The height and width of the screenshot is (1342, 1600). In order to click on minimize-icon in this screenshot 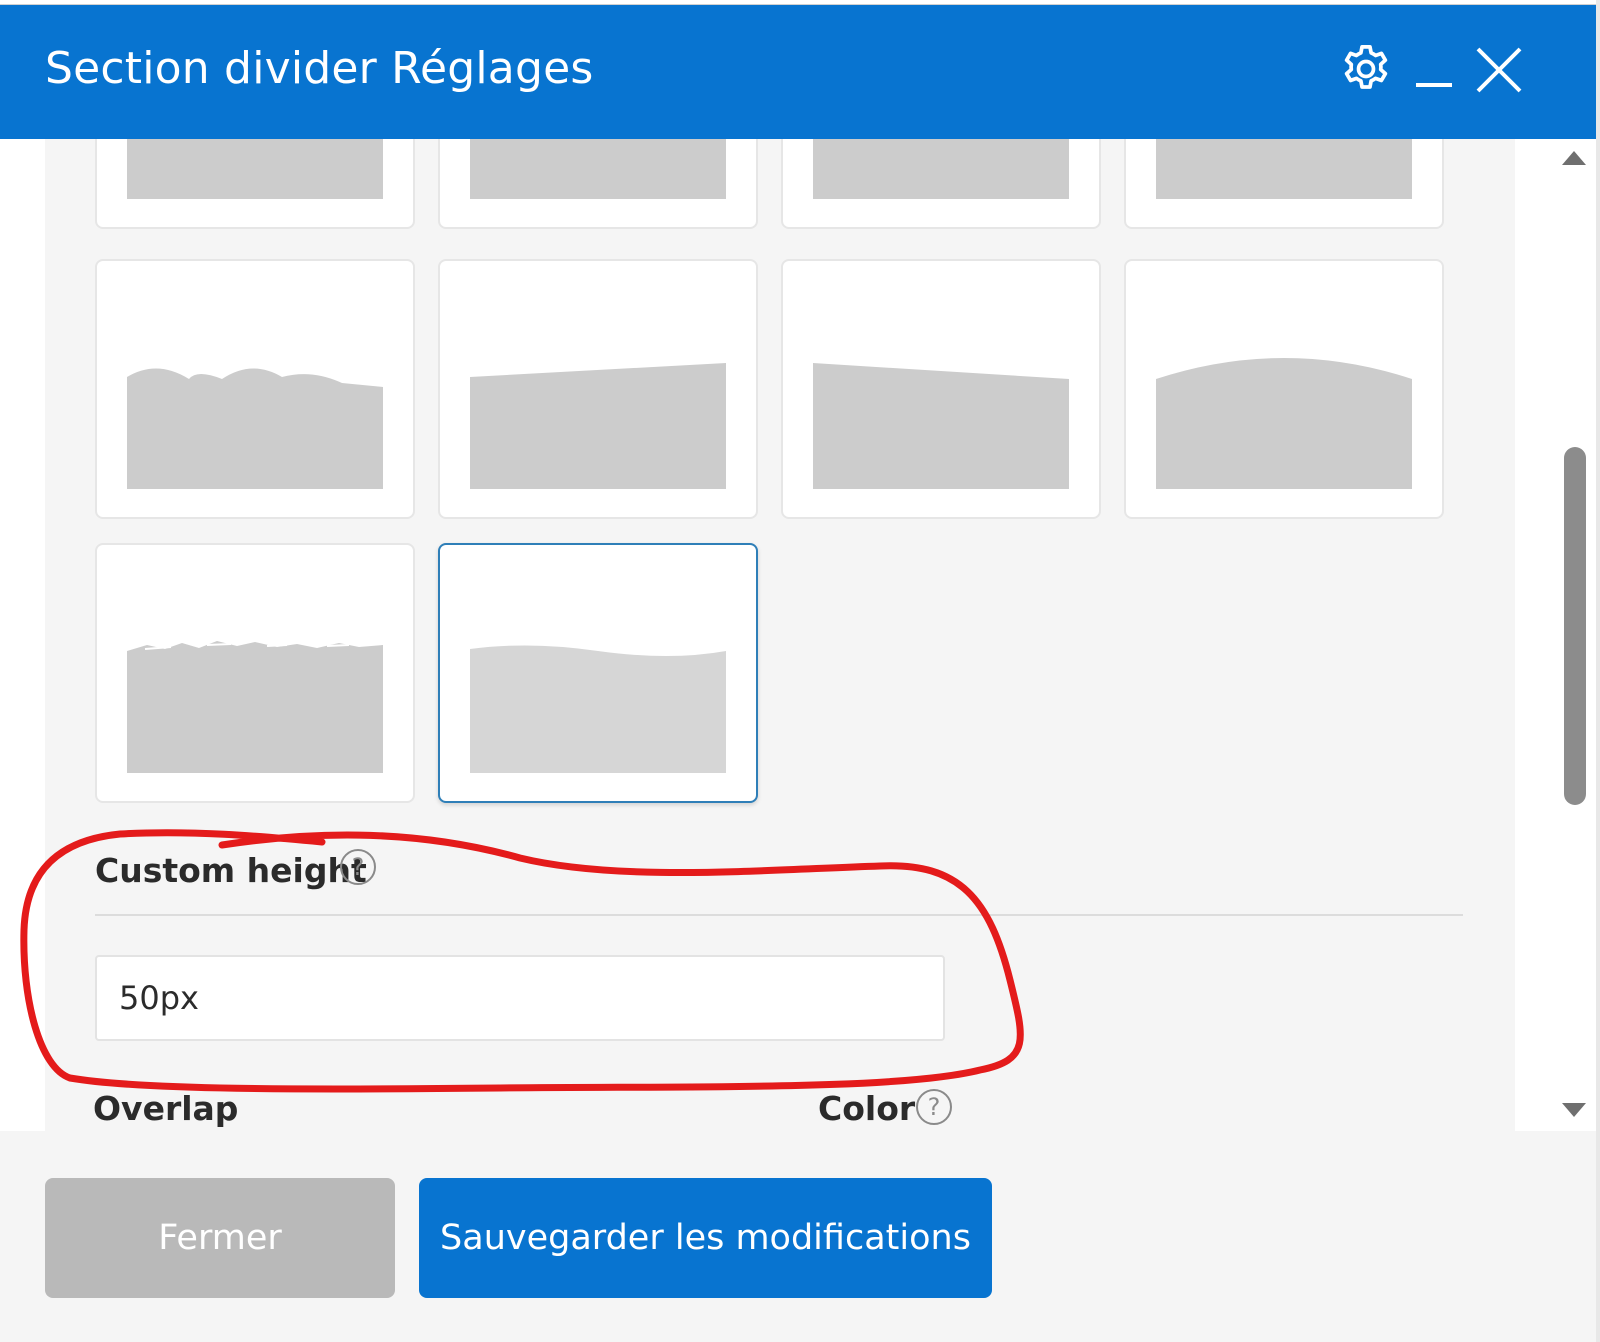, I will do `click(1434, 76)`.